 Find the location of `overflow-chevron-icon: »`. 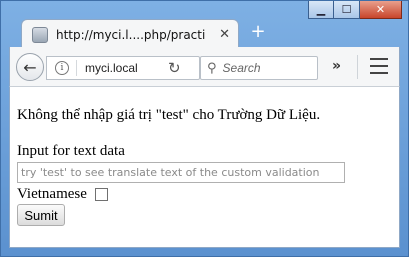

overflow-chevron-icon: » is located at coordinates (336, 66).